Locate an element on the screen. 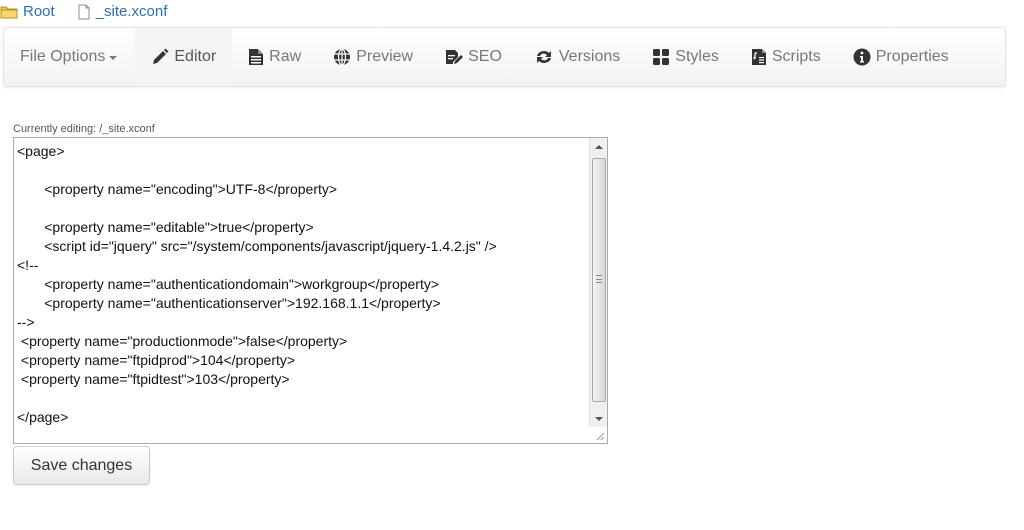  document-icon is located at coordinates (256, 57).